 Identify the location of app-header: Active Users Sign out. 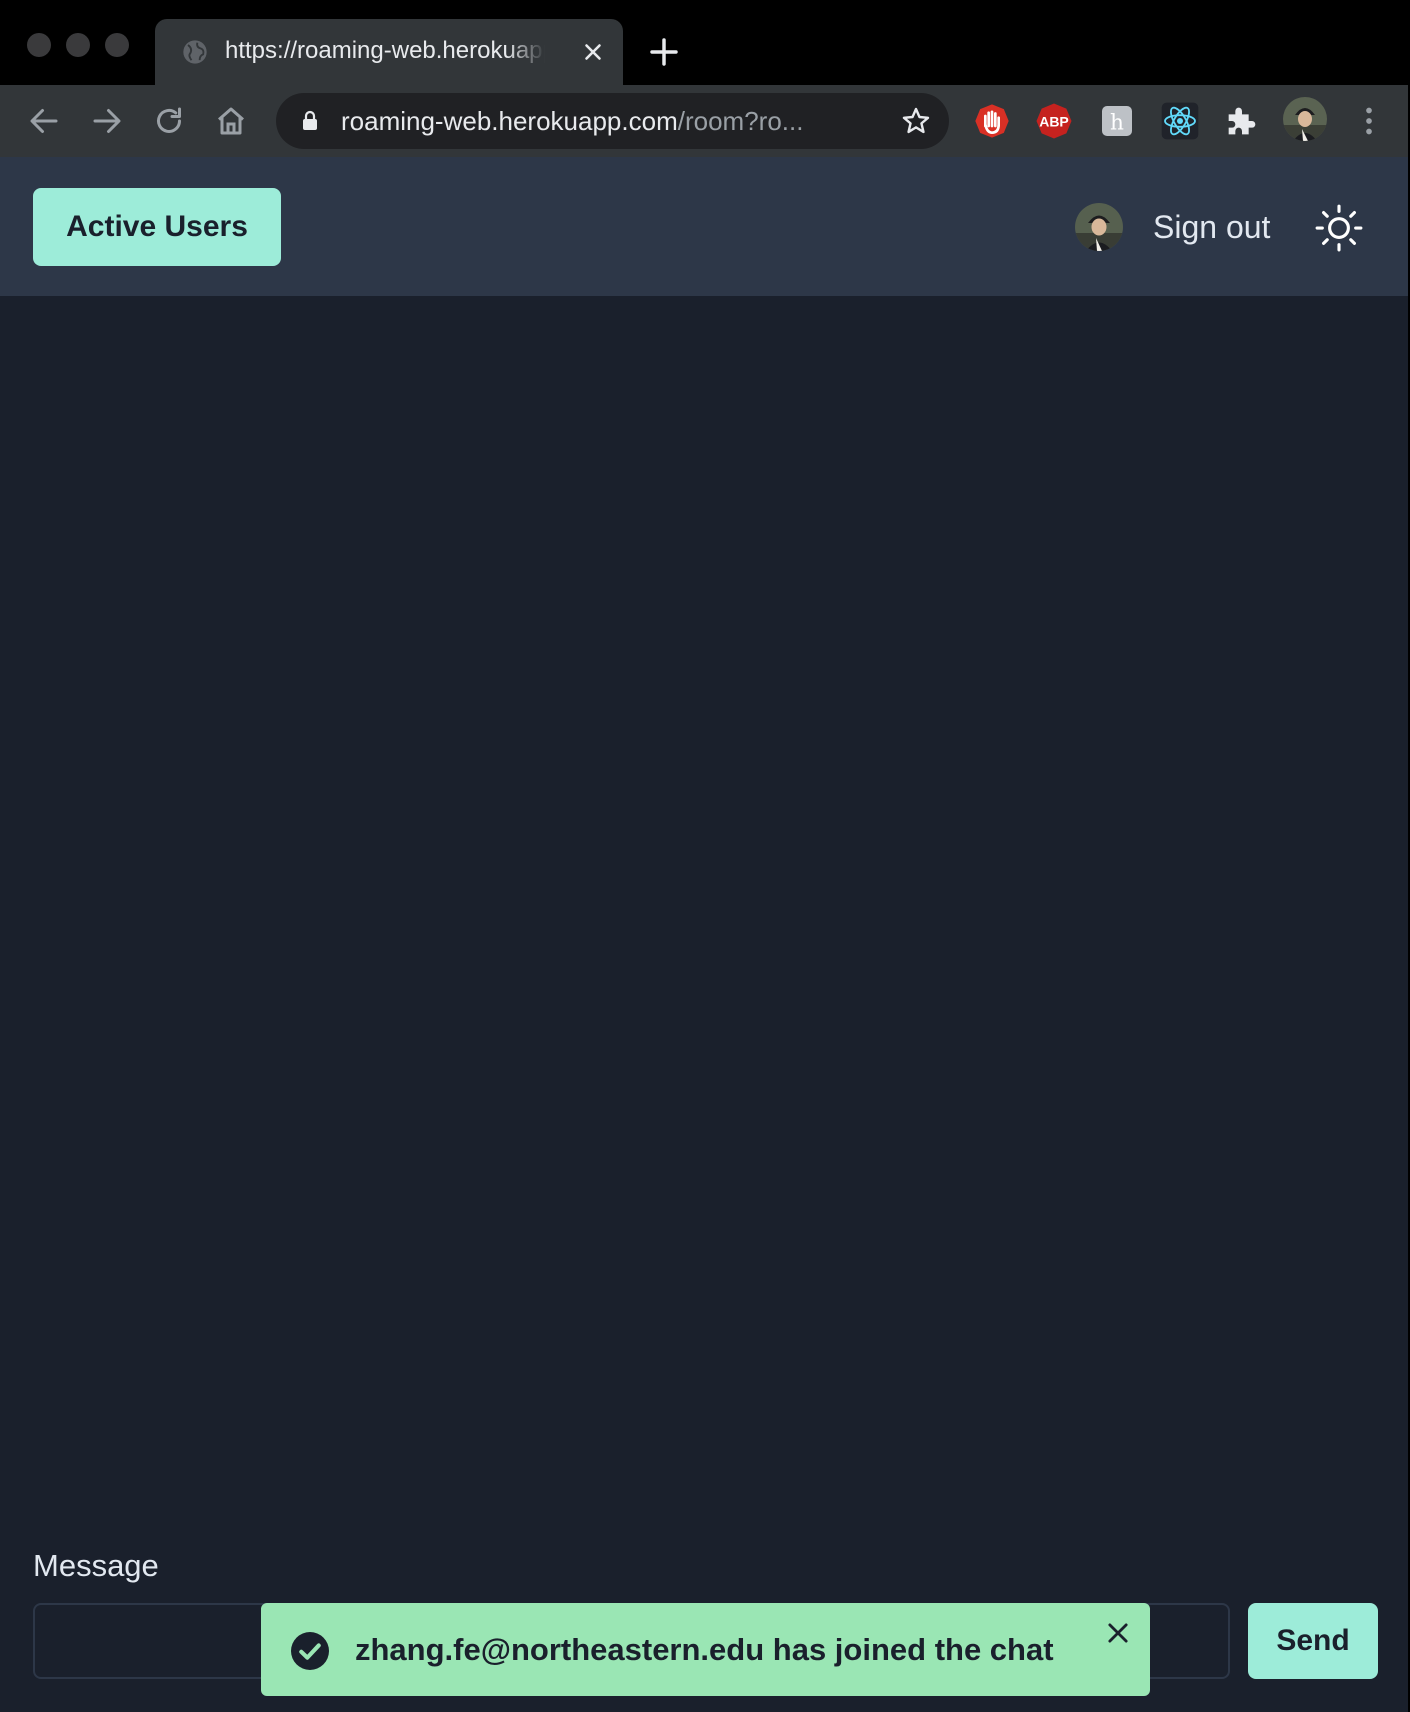
(704, 226).